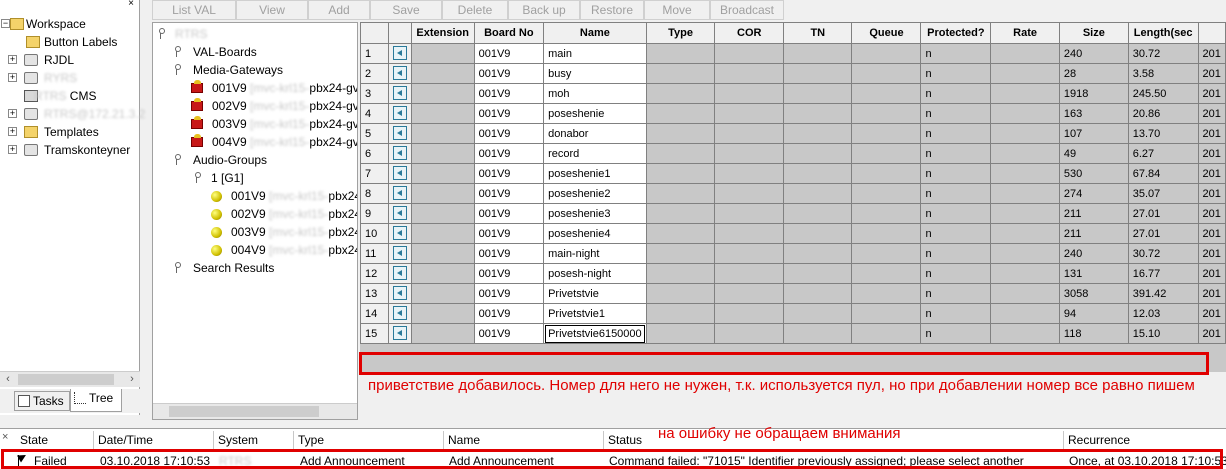  I want to click on cell-length: 30.72, so click(1163, 53).